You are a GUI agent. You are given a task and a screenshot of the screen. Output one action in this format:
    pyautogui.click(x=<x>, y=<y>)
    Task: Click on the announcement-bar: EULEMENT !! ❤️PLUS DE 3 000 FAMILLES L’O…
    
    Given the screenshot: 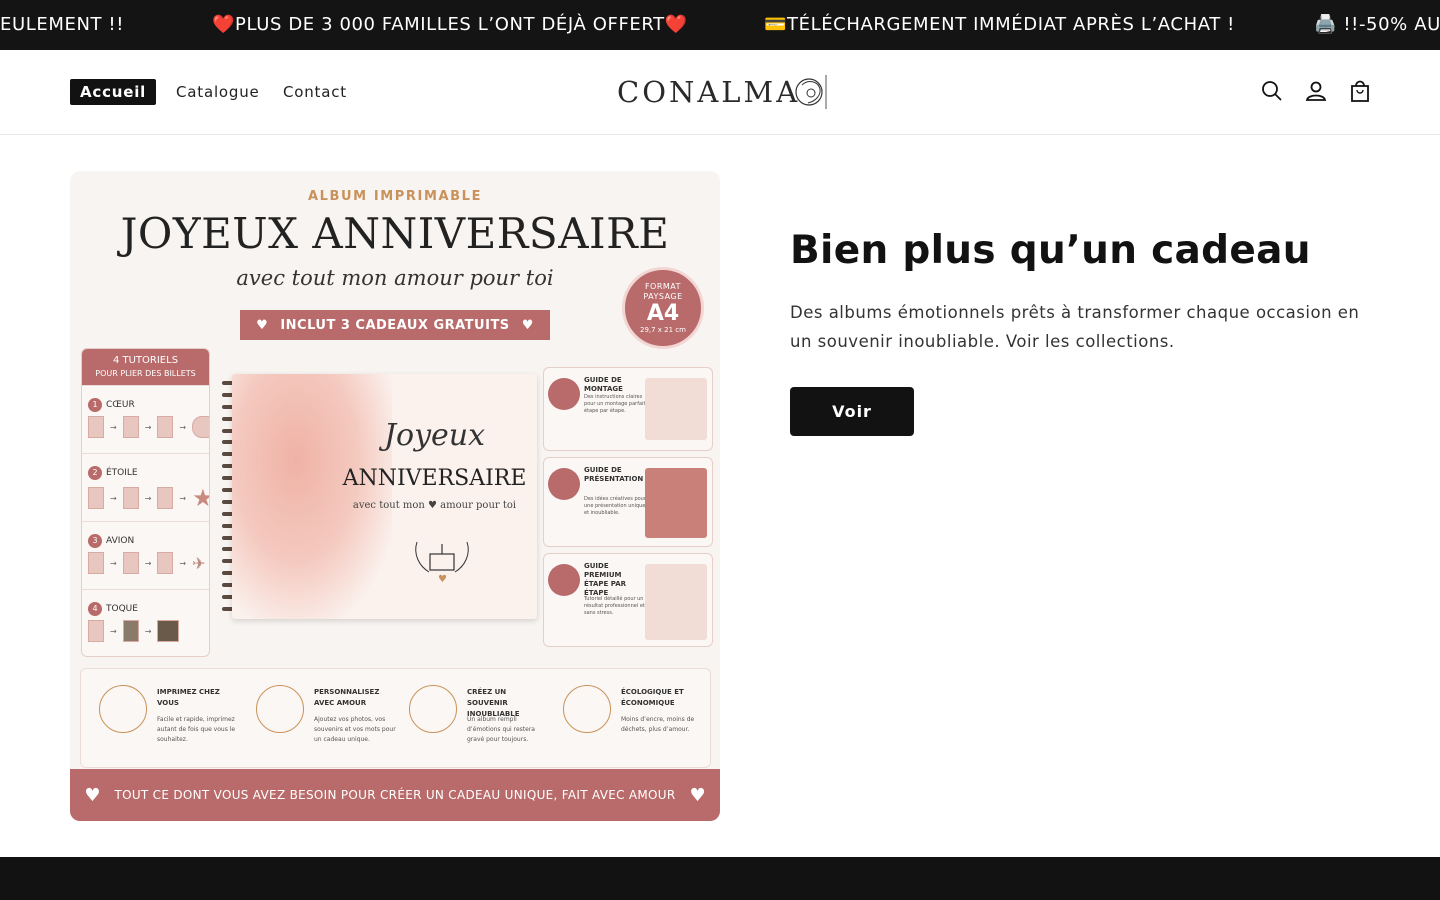 What is the action you would take?
    pyautogui.click(x=720, y=25)
    